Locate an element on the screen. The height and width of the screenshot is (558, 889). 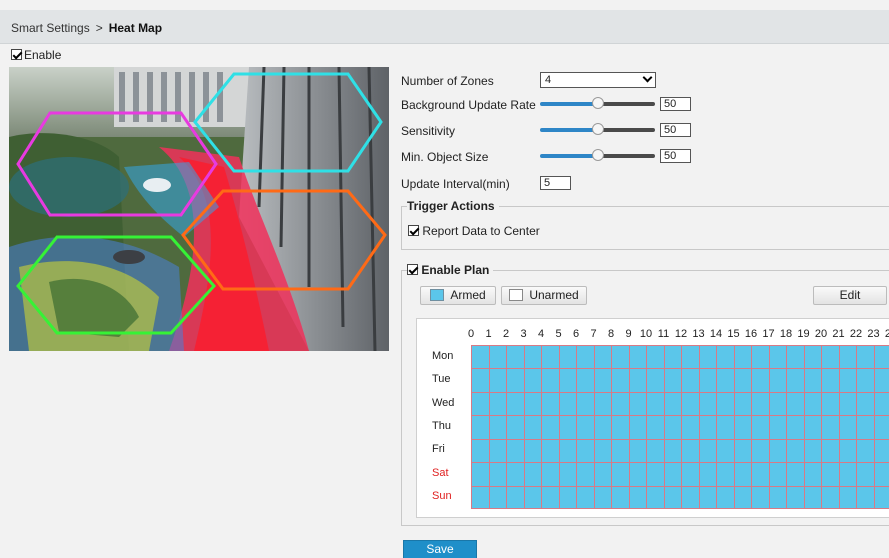
hour-label: 1 is located at coordinates (488, 334).